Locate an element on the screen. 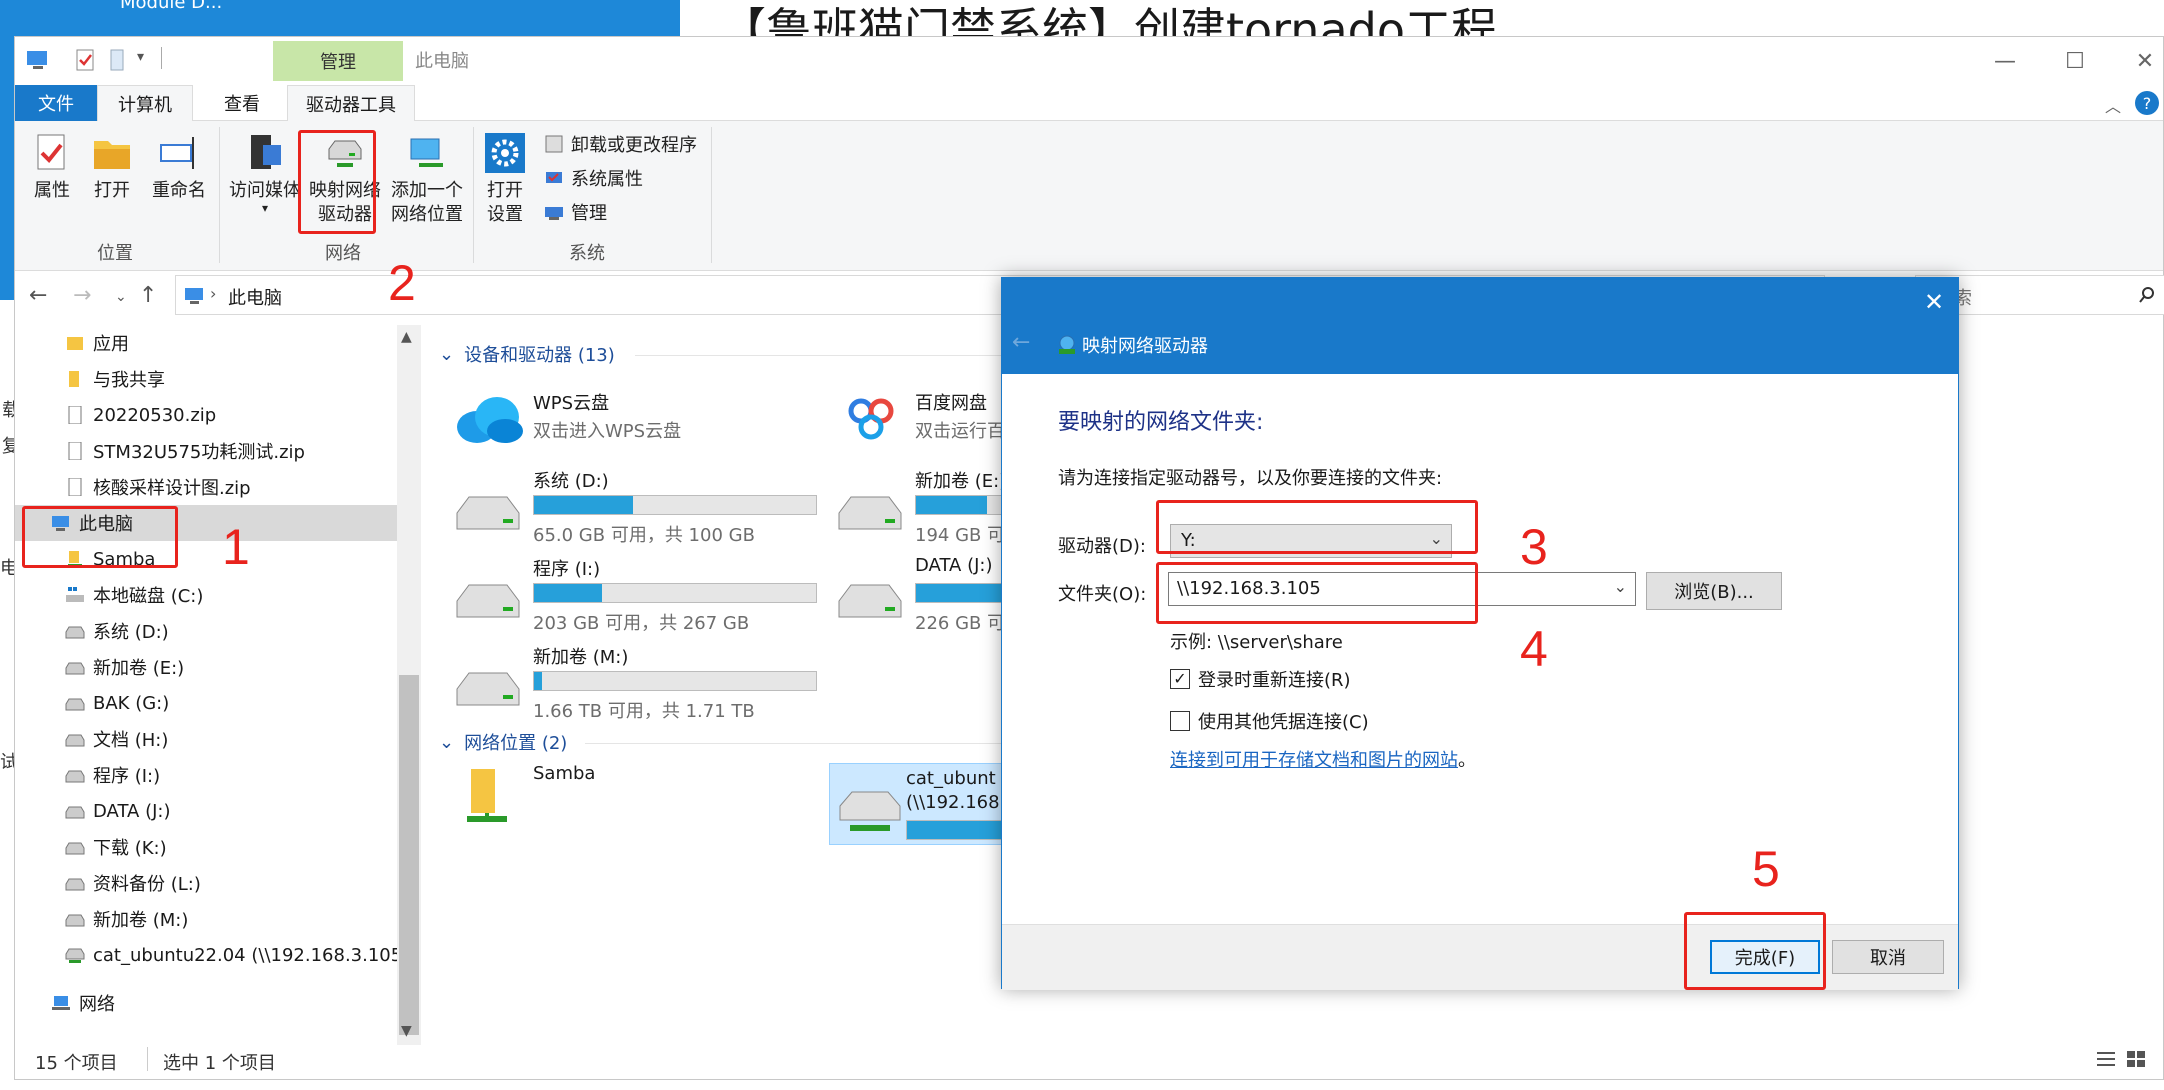 The image size is (2164, 1090). samba-location-tile: Samba is located at coordinates (643, 803).